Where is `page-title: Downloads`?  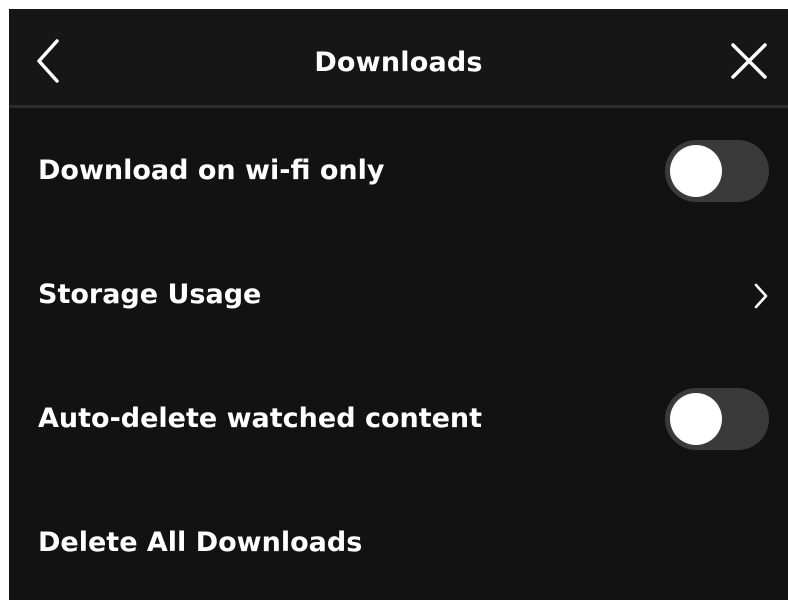 page-title: Downloads is located at coordinates (398, 62).